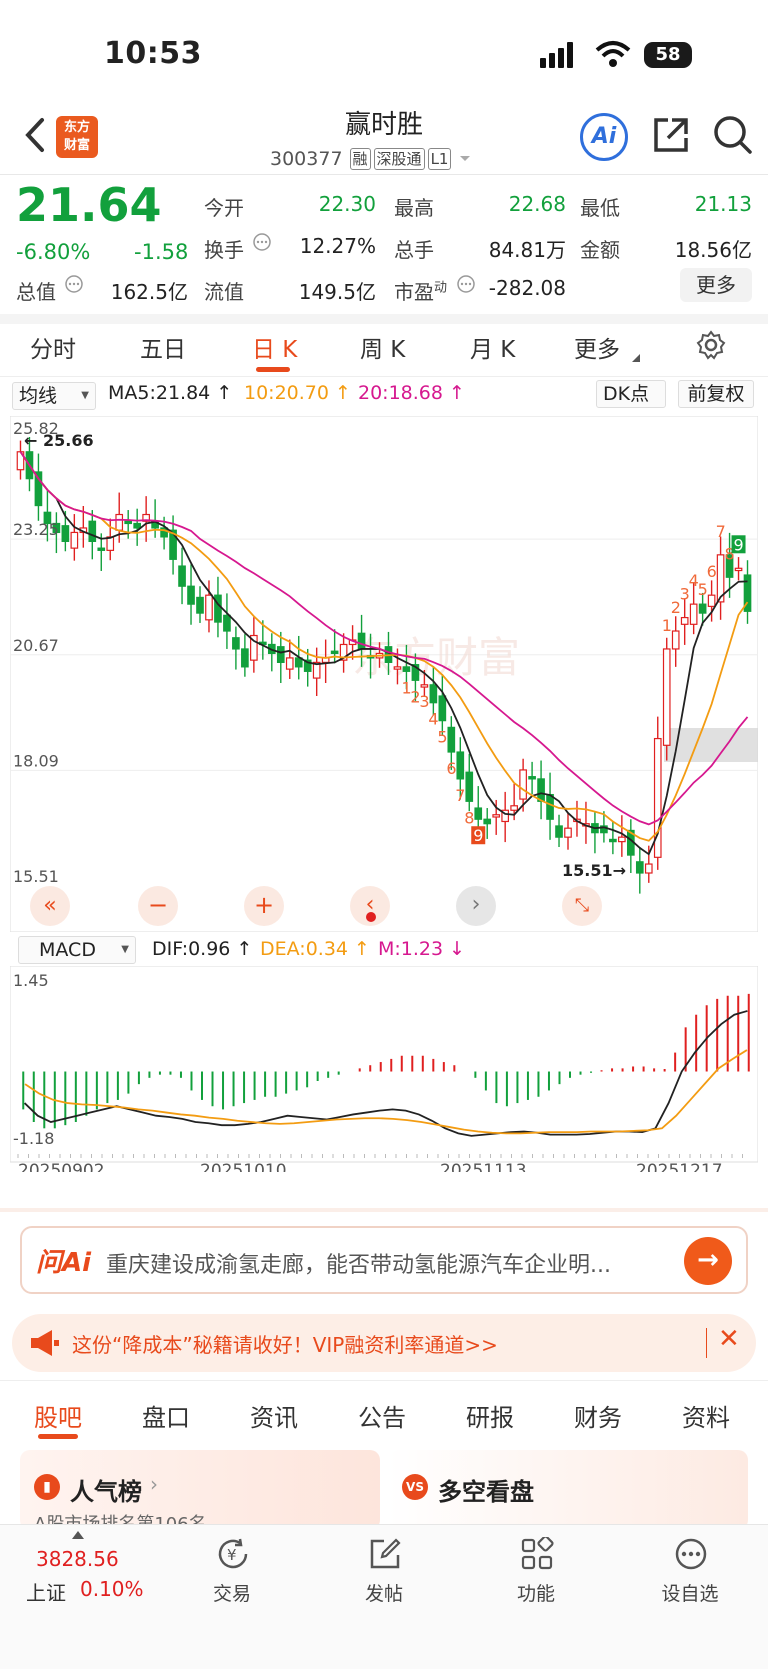 The width and height of the screenshot is (768, 1669). I want to click on y-tick-label: 23.25, so click(36, 529).